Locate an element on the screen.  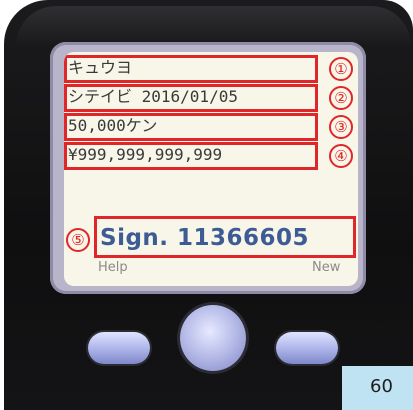
marker-5: ⑤ is located at coordinates (78, 240).